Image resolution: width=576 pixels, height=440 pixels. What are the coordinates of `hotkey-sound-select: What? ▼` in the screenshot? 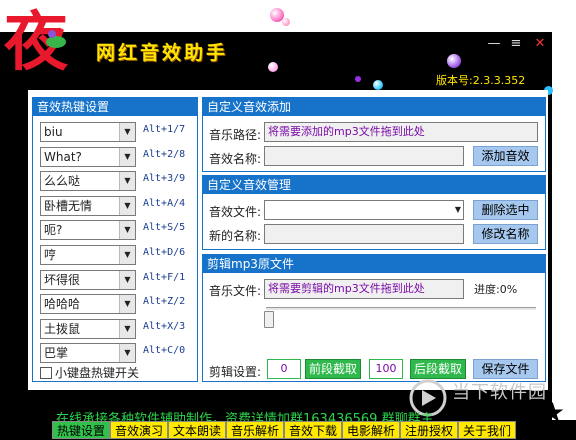 It's located at (88, 156).